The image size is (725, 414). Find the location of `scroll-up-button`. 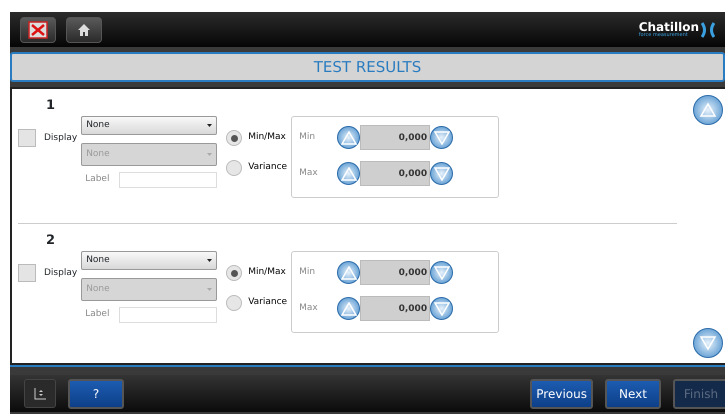

scroll-up-button is located at coordinates (708, 110).